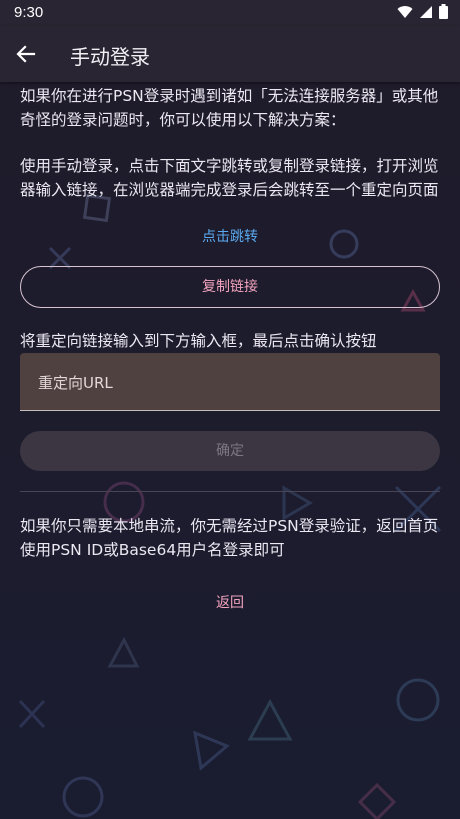 Image resolution: width=460 pixels, height=819 pixels. Describe the element at coordinates (443, 11) in the screenshot. I see `battery-icon` at that location.